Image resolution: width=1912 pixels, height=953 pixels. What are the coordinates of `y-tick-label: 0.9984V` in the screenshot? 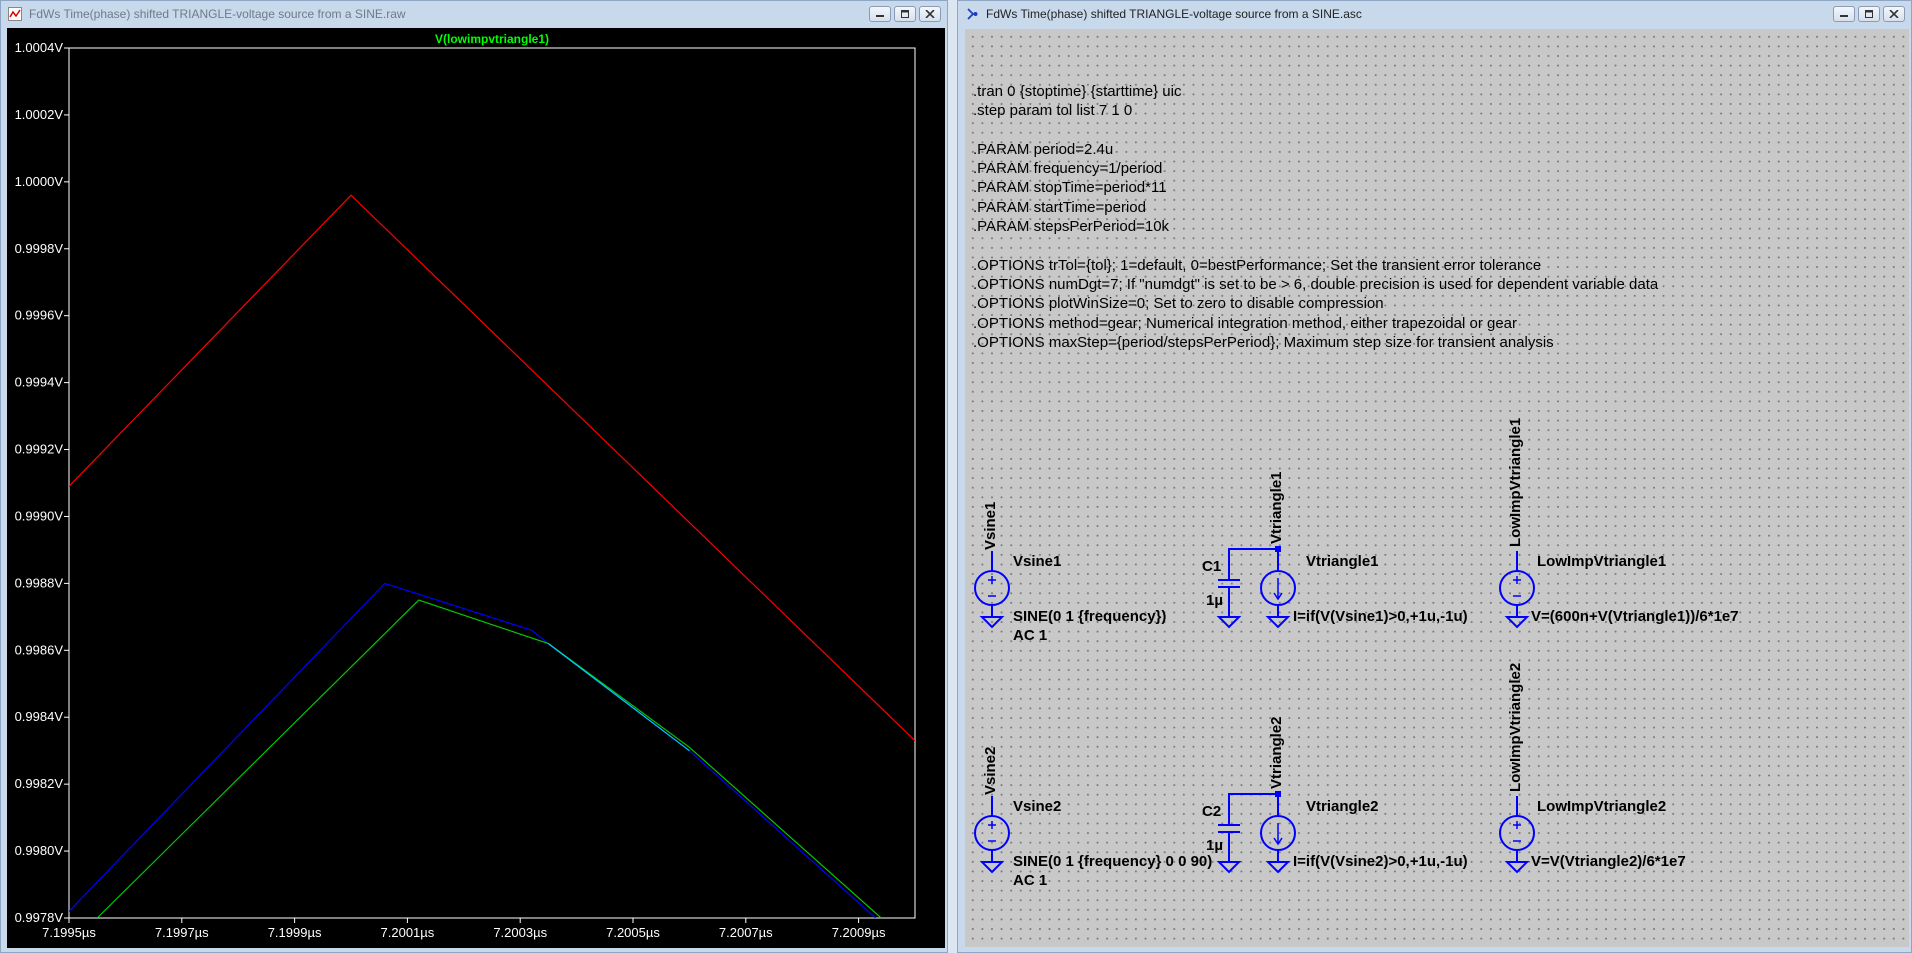 It's located at (39, 716).